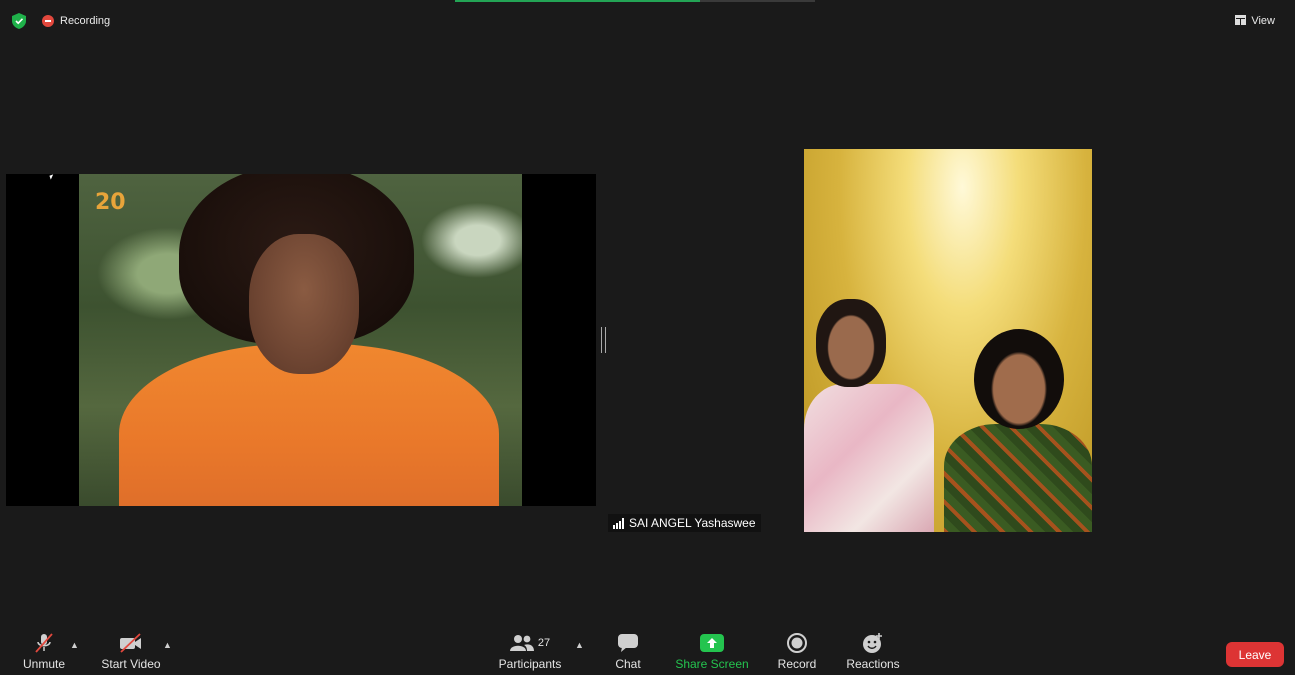  What do you see at coordinates (579, 645) in the screenshot?
I see `participants-options-chevron-up-icon: ▲` at bounding box center [579, 645].